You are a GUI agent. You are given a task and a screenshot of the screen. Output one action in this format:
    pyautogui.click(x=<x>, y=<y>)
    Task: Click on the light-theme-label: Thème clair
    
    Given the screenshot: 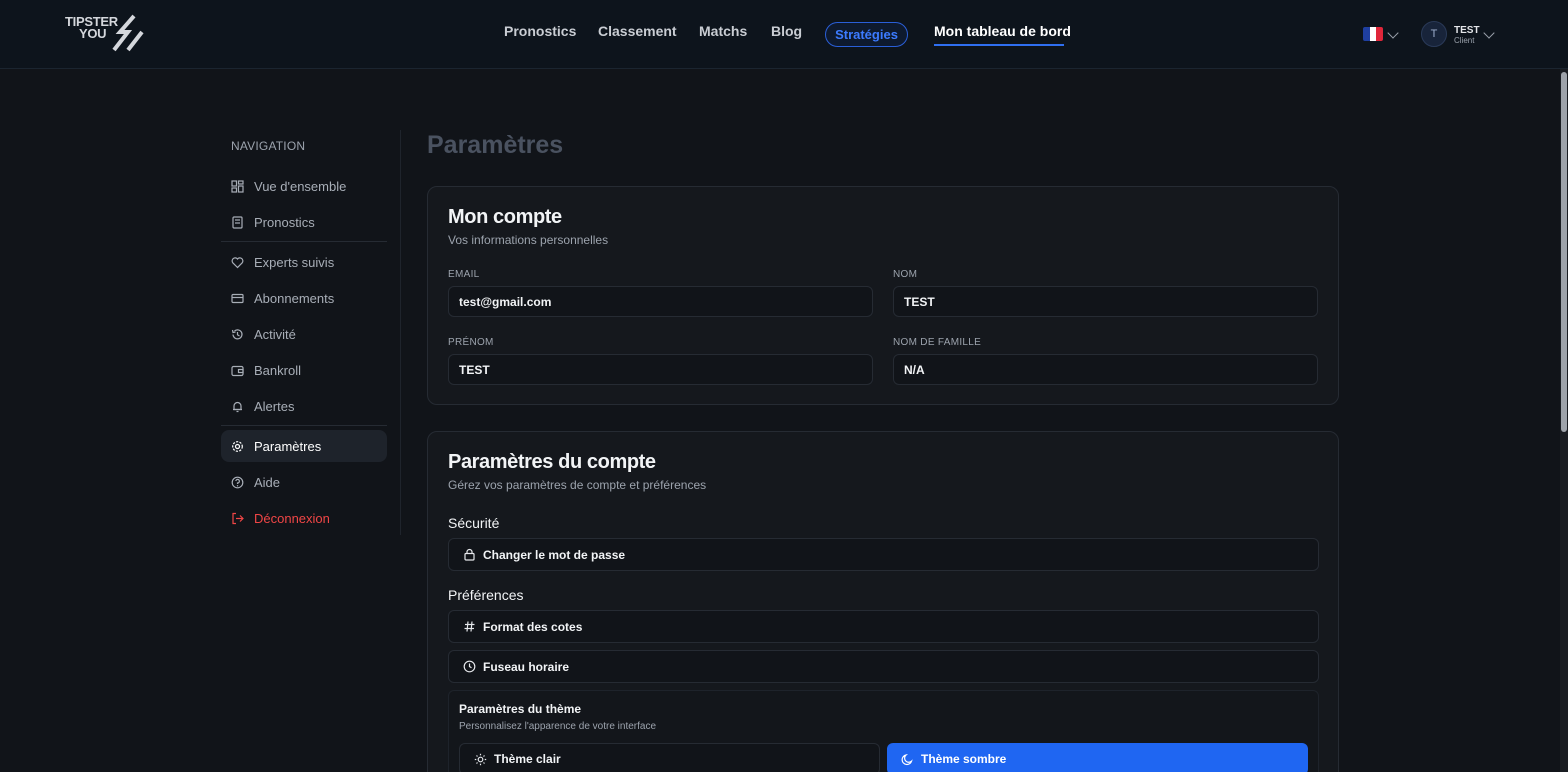 What is the action you would take?
    pyautogui.click(x=527, y=759)
    